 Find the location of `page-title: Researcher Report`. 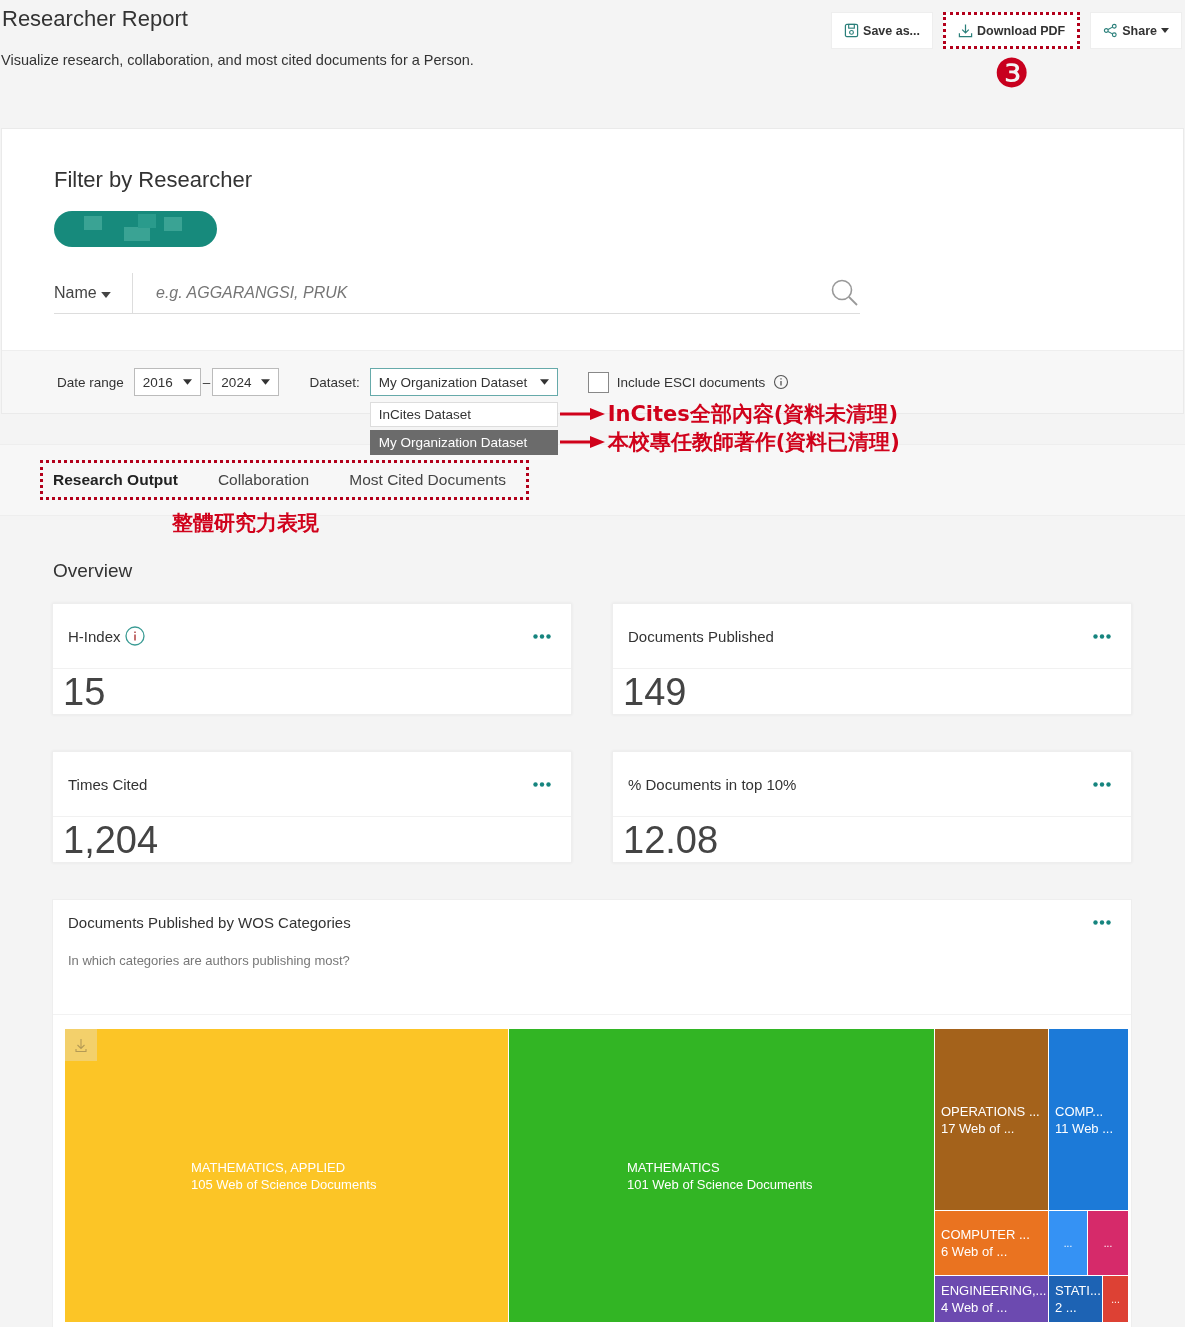

page-title: Researcher Report is located at coordinates (95, 19).